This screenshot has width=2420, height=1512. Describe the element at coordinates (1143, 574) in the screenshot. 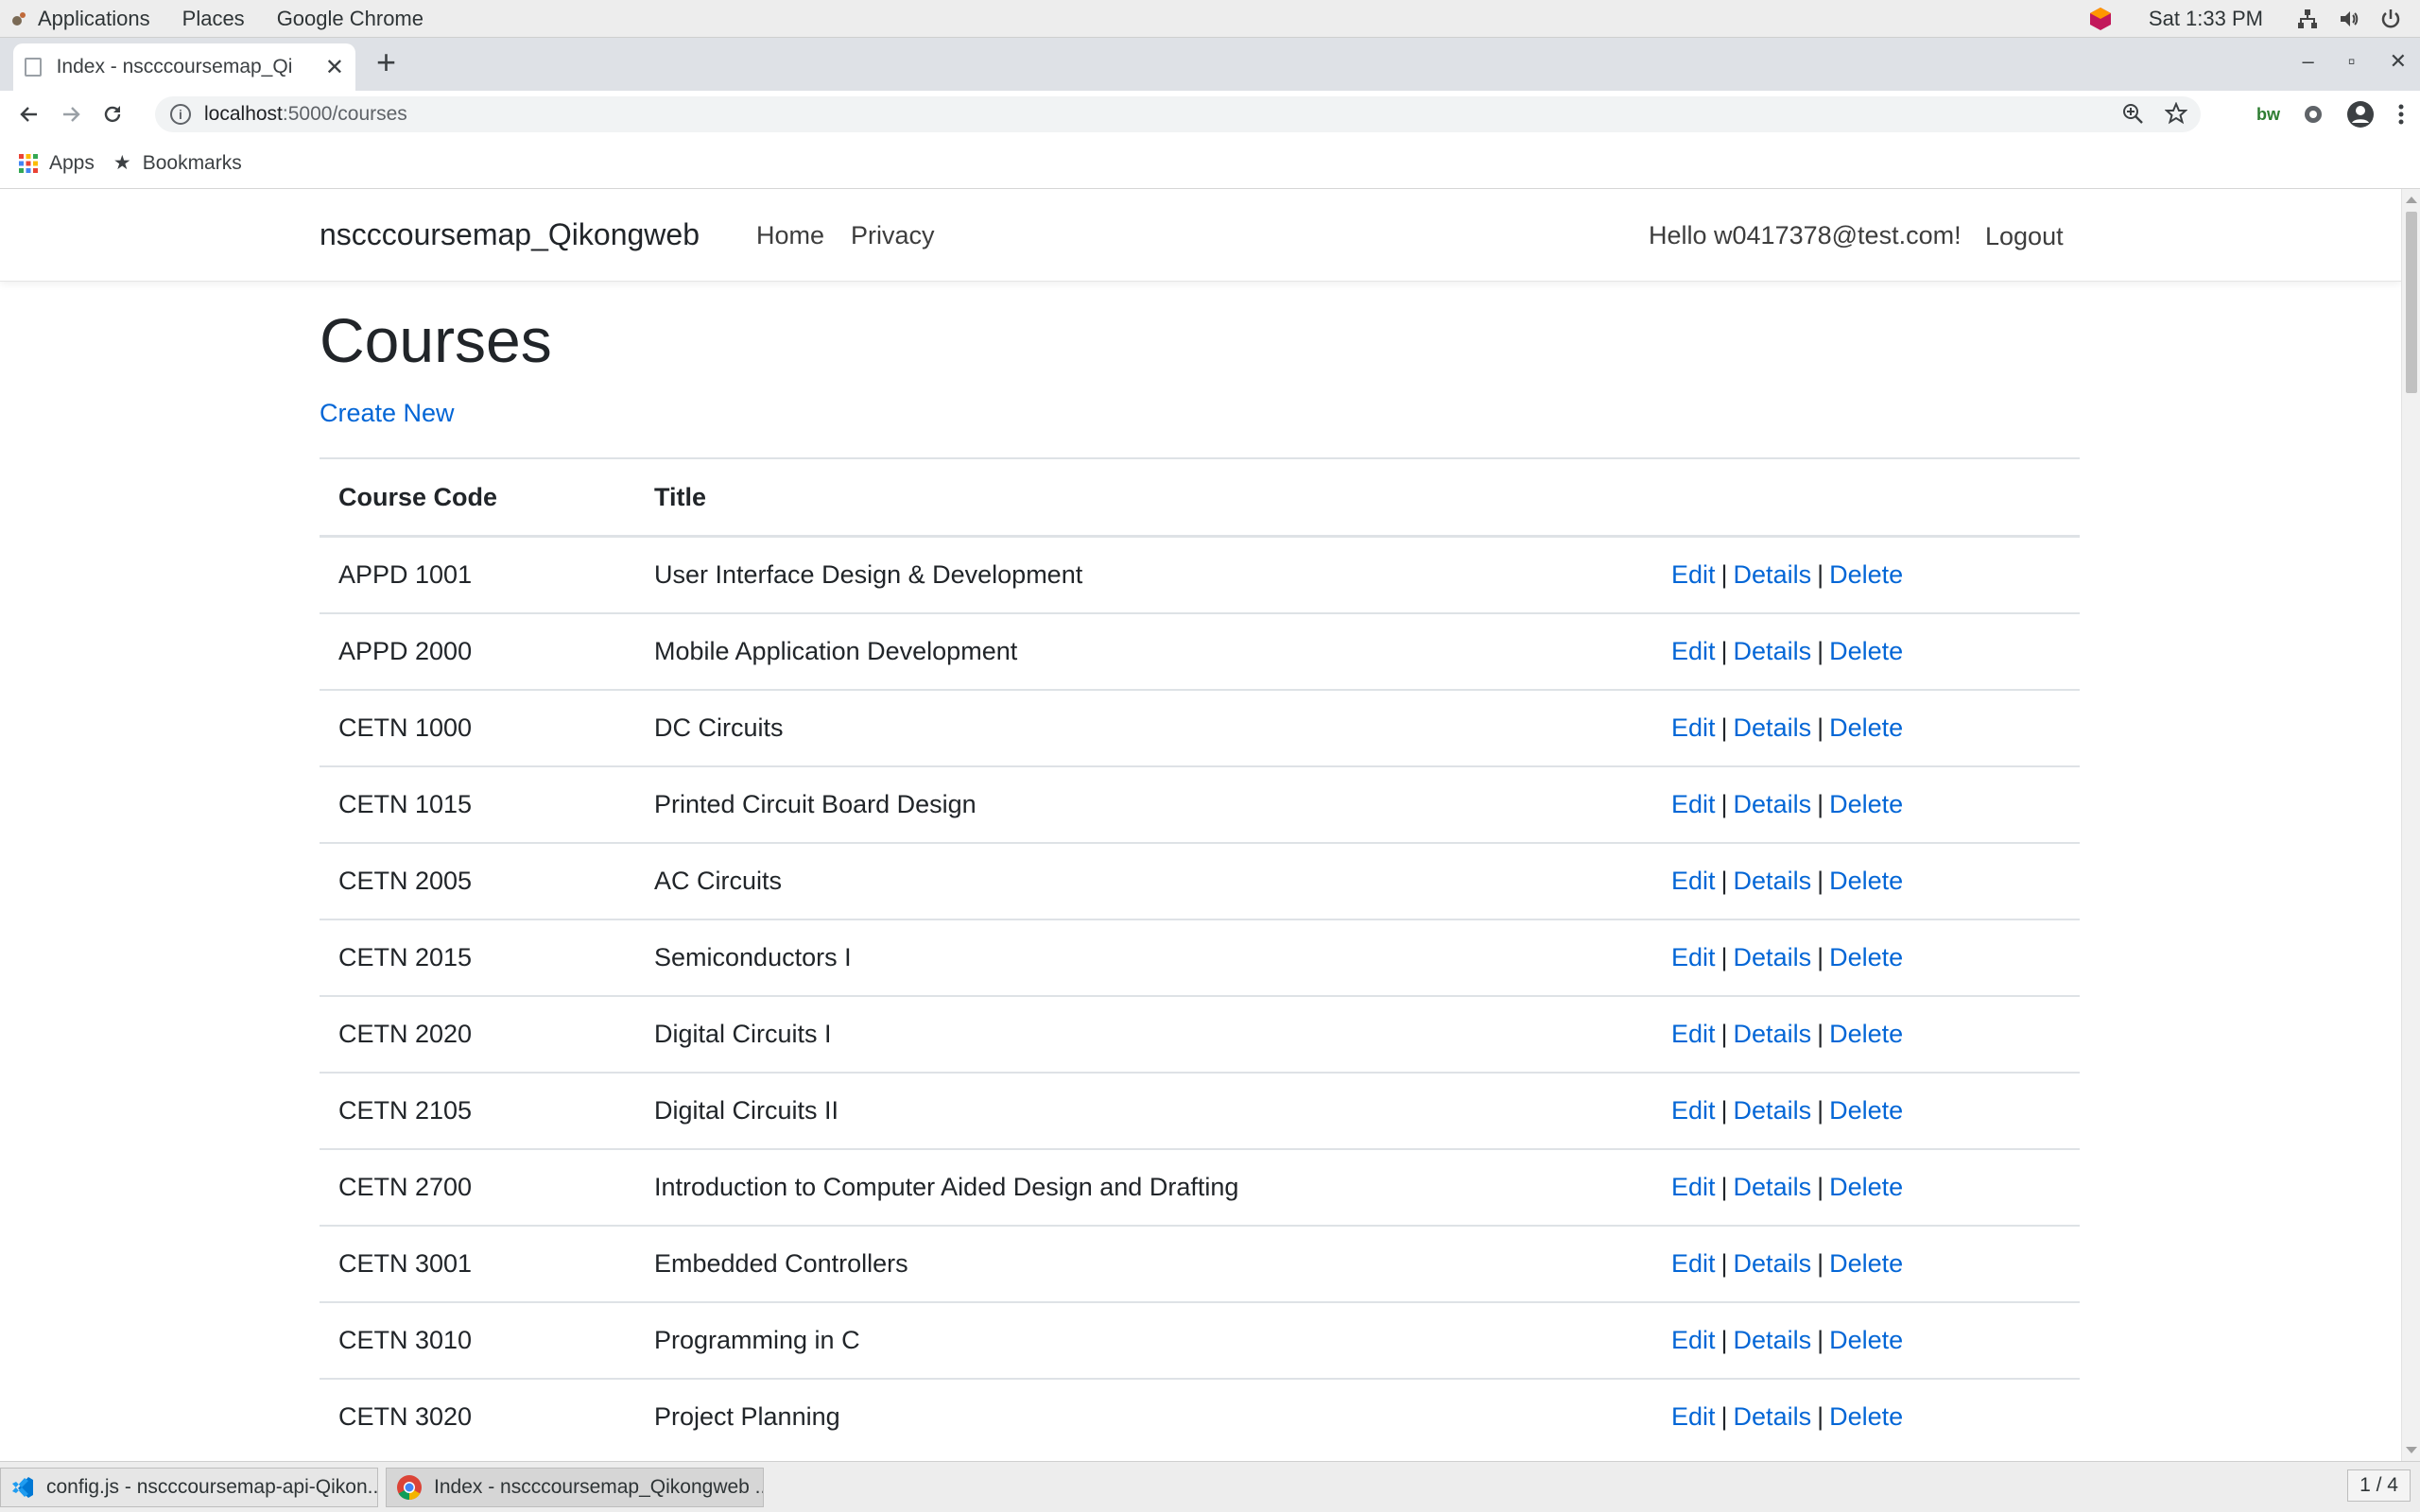

I see `course-title-cell: User Interface Design & Development` at that location.